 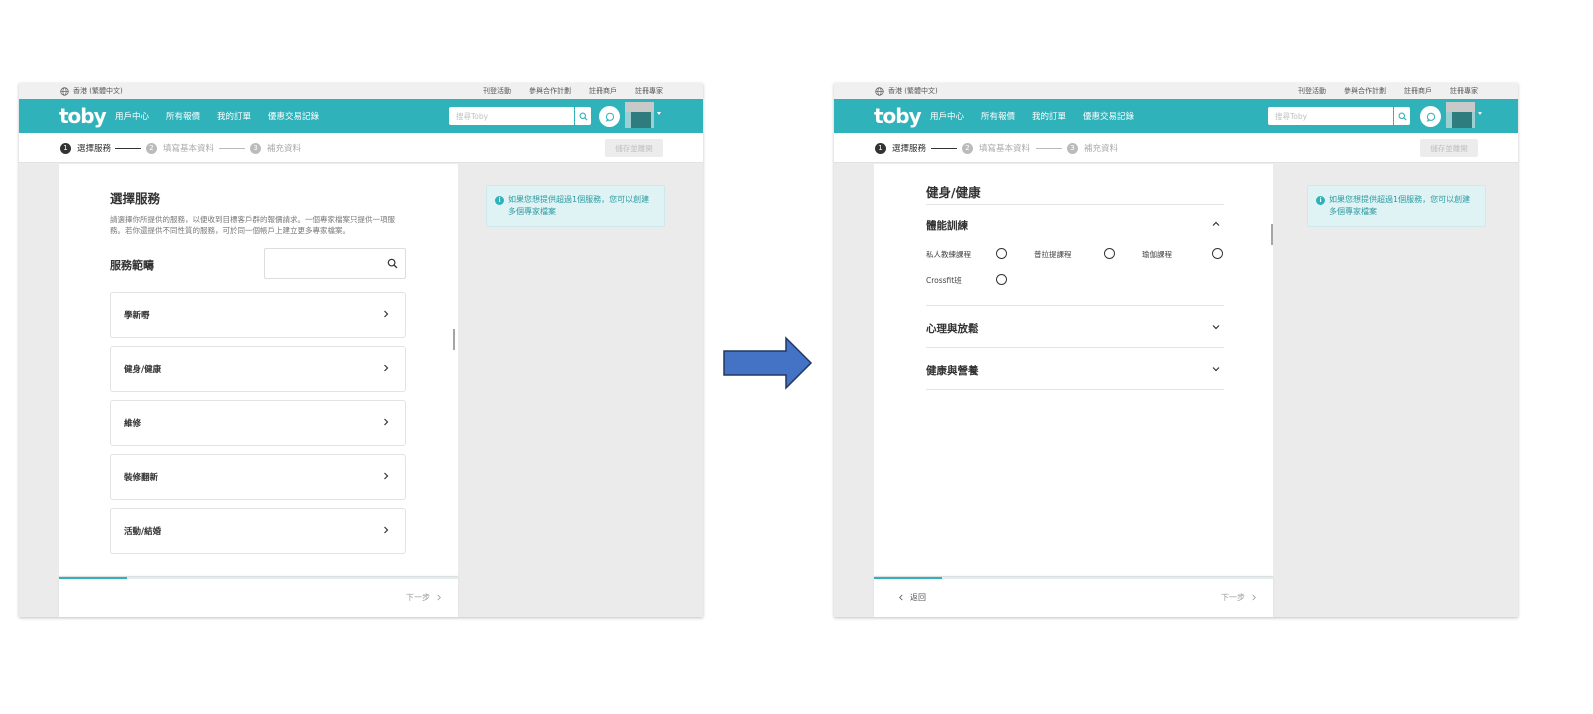 I want to click on transition-arrow-icon, so click(x=768, y=363).